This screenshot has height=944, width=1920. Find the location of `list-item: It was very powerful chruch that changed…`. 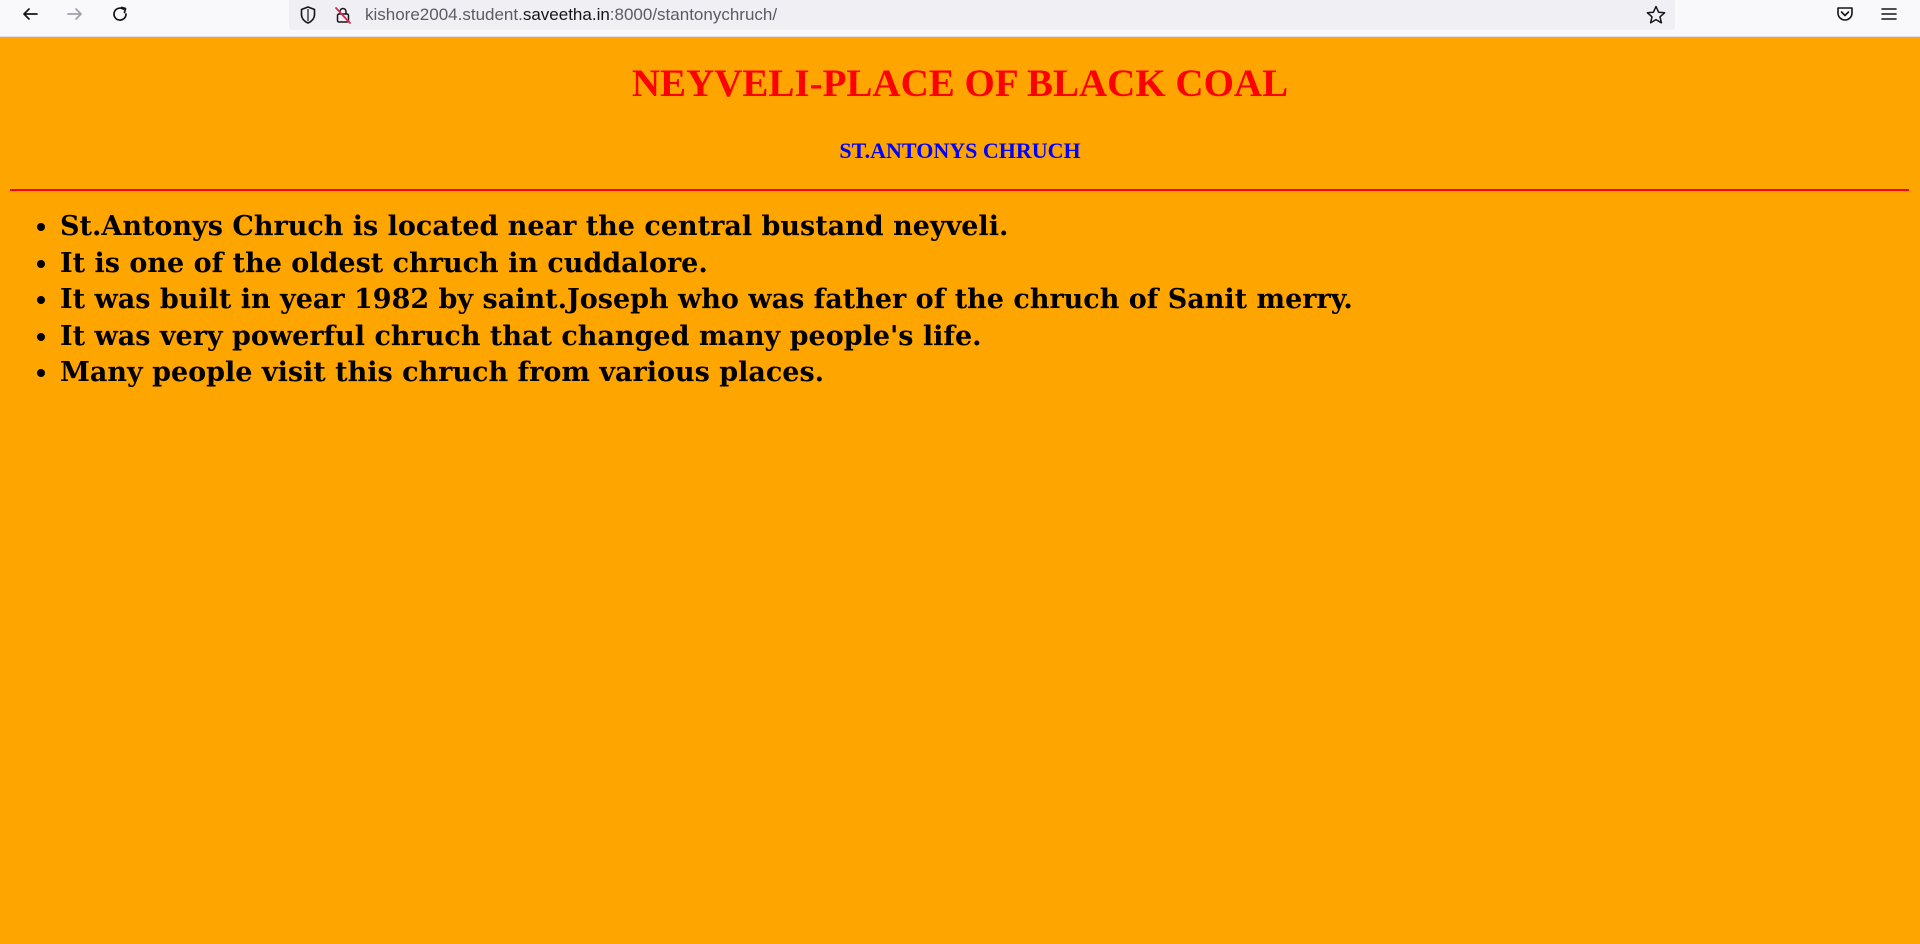

list-item: It was very powerful chruch that changed… is located at coordinates (706, 337).